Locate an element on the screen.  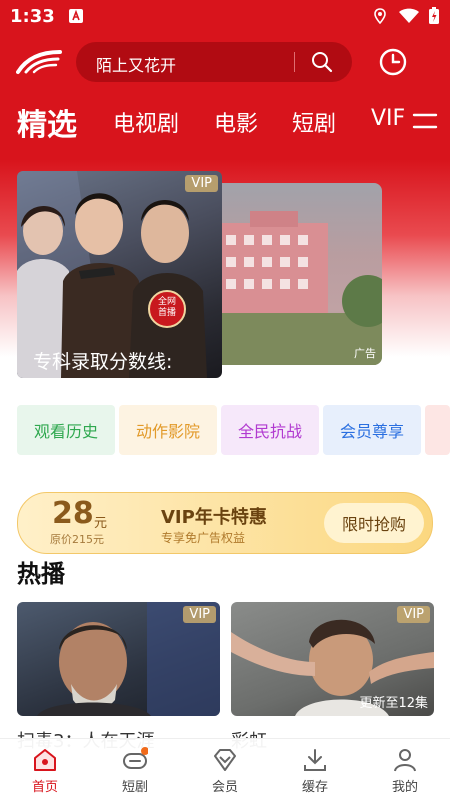
profile-icon is located at coordinates (405, 760).